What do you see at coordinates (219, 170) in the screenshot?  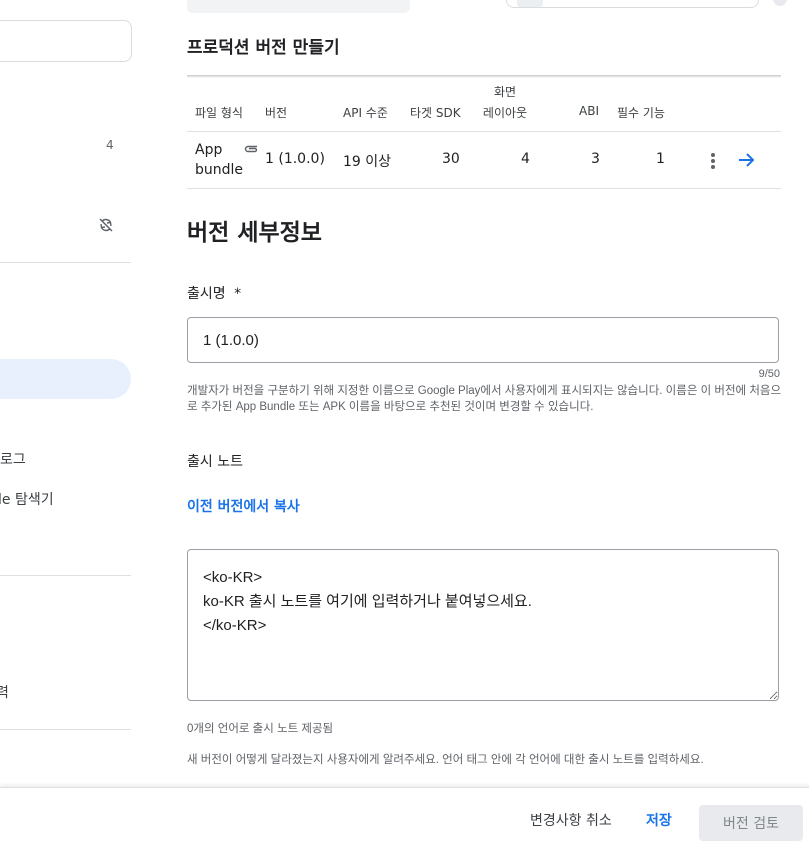 I see `cell-file-type-line2: bundle` at bounding box center [219, 170].